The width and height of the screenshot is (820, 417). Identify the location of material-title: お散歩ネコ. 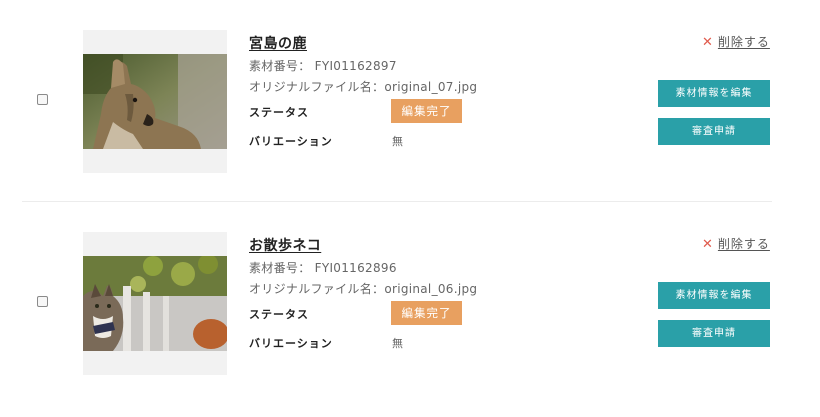
(285, 245).